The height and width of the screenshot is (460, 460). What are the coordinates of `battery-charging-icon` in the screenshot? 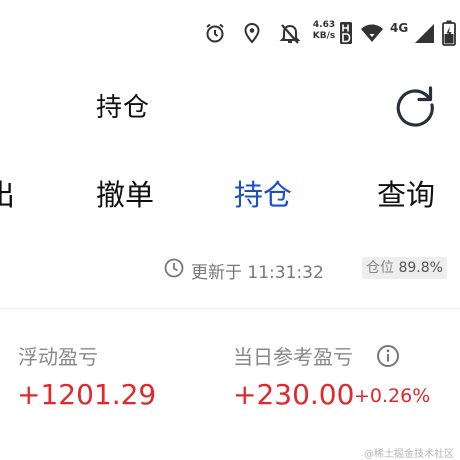 It's located at (449, 33).